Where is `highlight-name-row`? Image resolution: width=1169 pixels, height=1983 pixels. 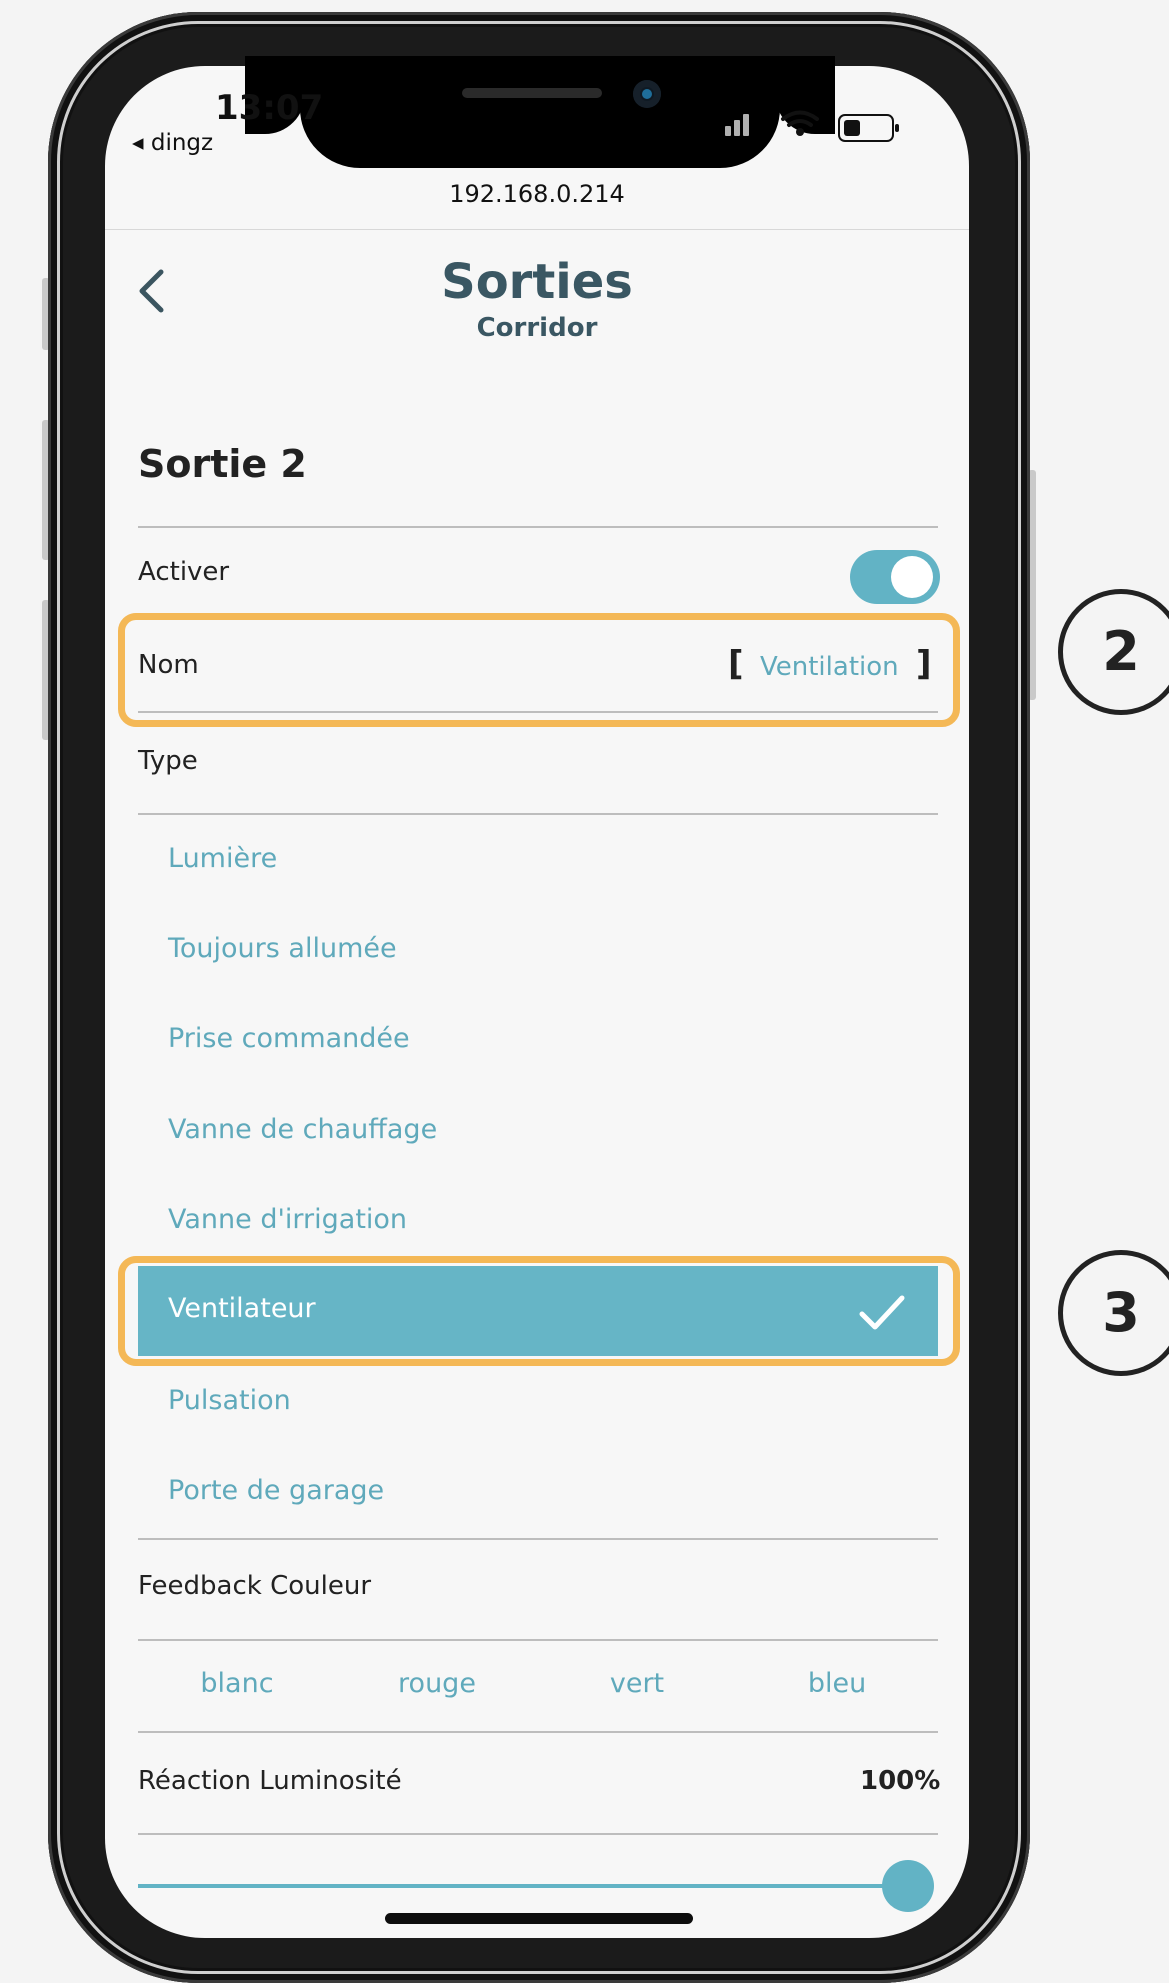
highlight-name-row is located at coordinates (539, 670).